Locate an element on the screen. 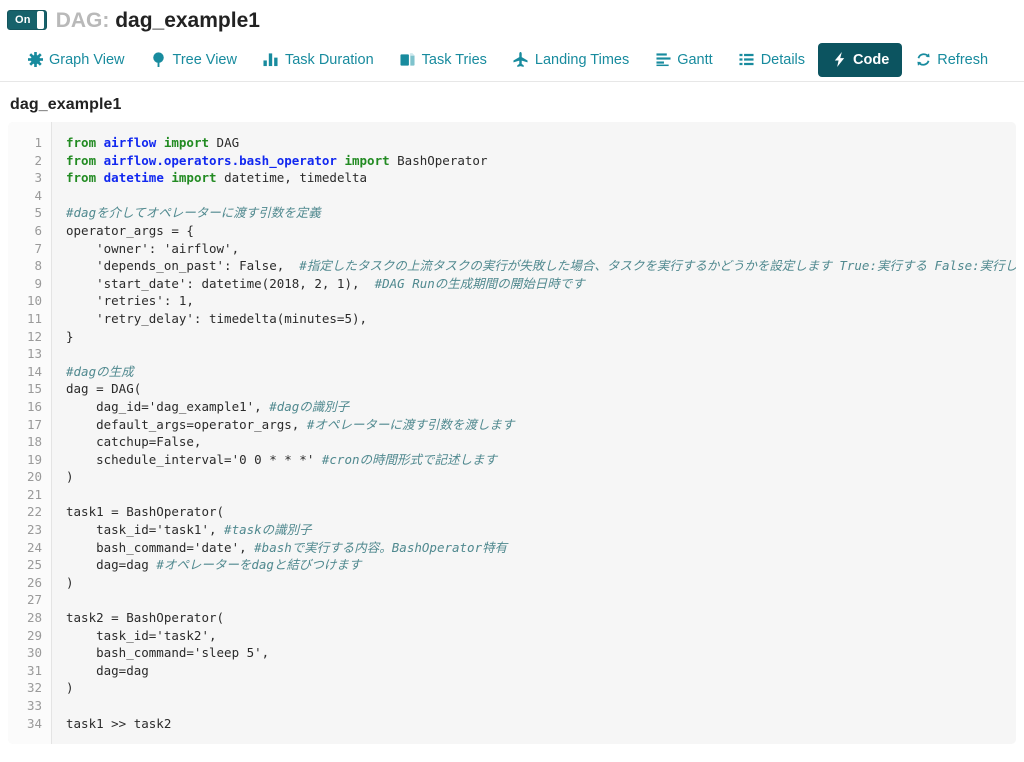 The image size is (1024, 762). code-line: from airflow import DAG is located at coordinates (538, 143).